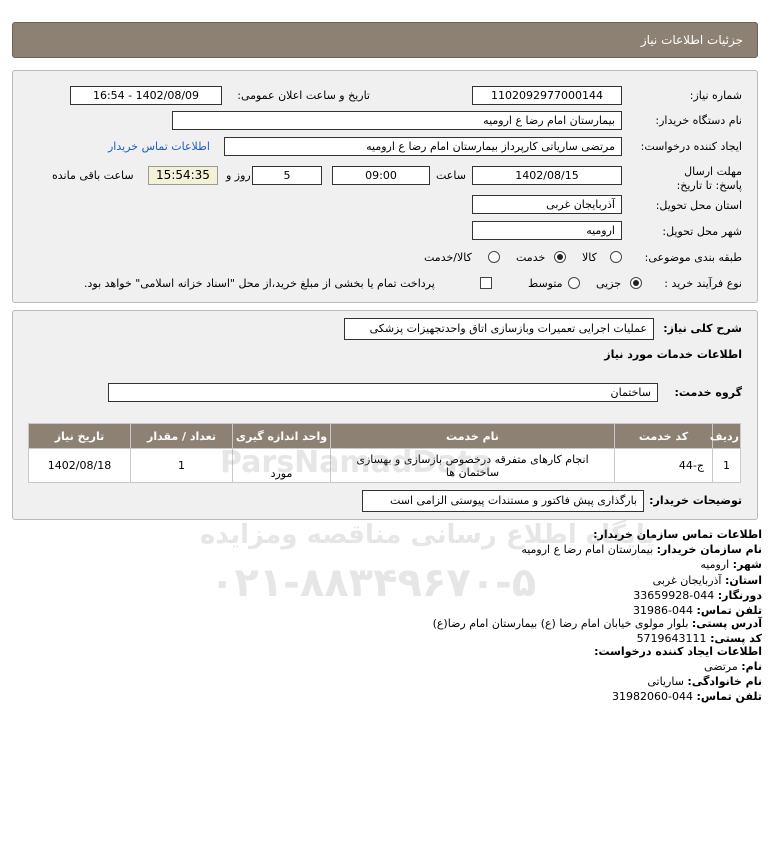 The image size is (770, 845). Describe the element at coordinates (381, 175) in the screenshot. I see `deadline-time-field: 09:00` at that location.